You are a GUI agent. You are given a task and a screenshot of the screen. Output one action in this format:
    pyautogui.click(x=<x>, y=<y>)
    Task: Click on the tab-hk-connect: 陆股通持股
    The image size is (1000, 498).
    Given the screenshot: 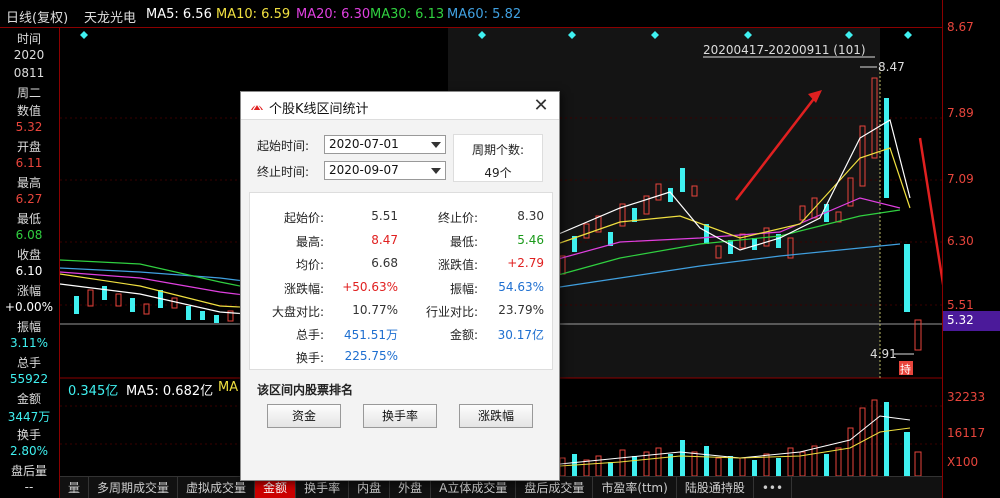 What is the action you would take?
    pyautogui.click(x=715, y=487)
    